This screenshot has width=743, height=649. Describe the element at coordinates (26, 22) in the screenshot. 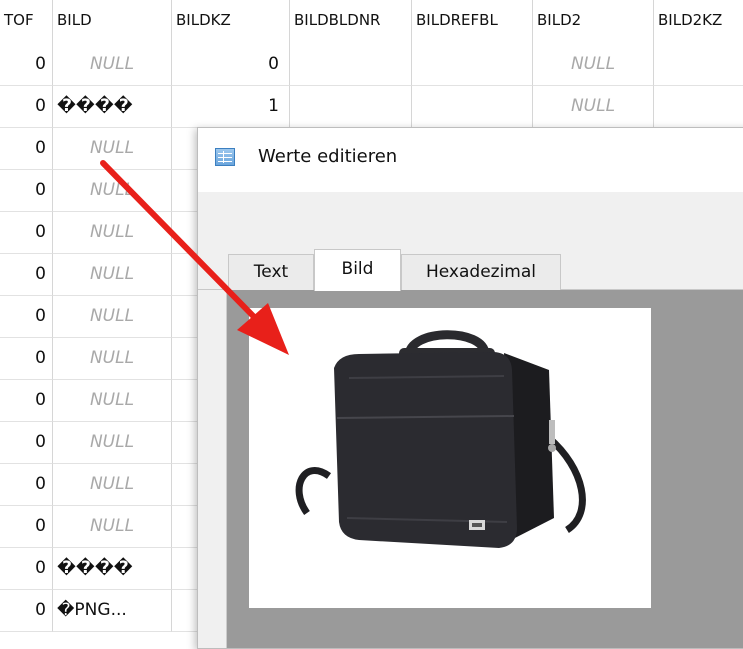

I see `column-header-tof: TOF` at that location.